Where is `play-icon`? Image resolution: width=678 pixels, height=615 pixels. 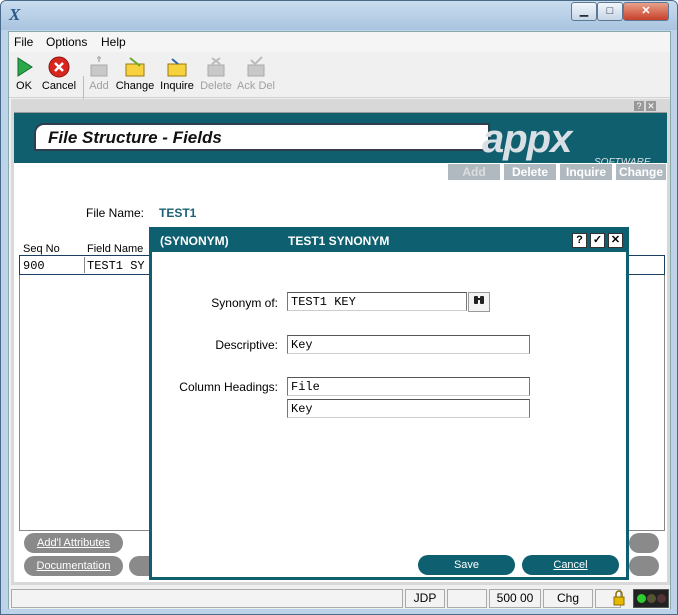 play-icon is located at coordinates (25, 67).